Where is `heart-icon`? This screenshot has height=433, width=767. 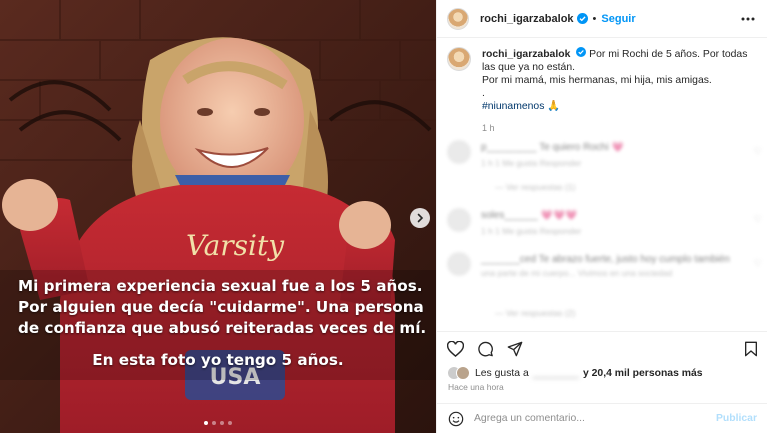
heart-icon is located at coordinates (455, 348).